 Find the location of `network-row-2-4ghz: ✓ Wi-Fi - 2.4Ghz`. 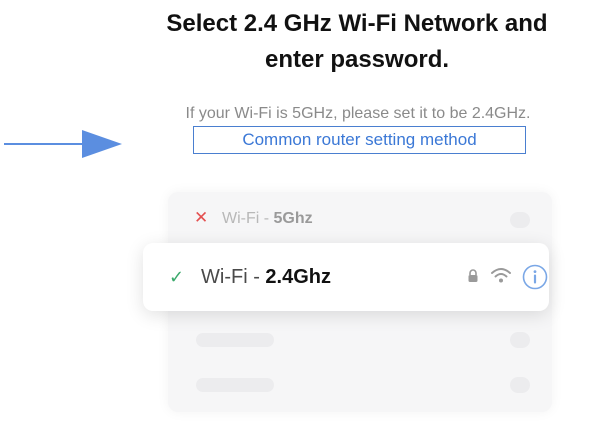

network-row-2-4ghz: ✓ Wi-Fi - 2.4Ghz is located at coordinates (346, 277).